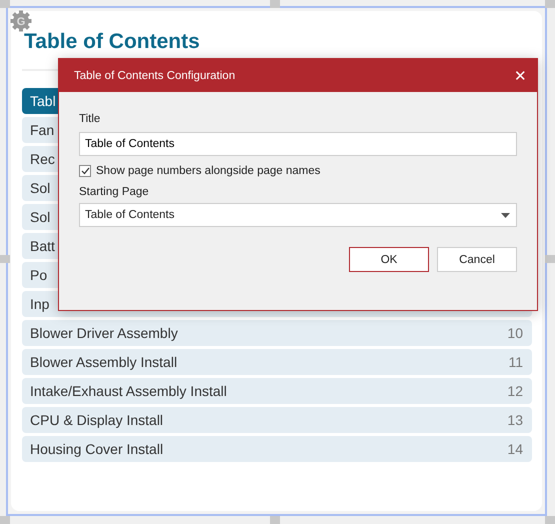 This screenshot has height=524, width=555. Describe the element at coordinates (155, 76) in the screenshot. I see `dialog-title: Table of Contents Configuration` at that location.